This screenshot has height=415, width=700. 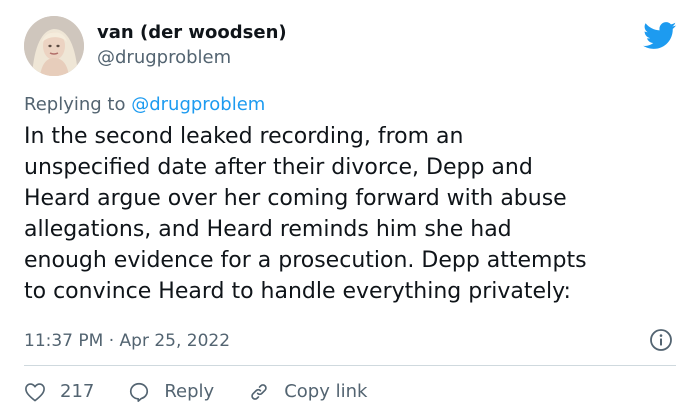 What do you see at coordinates (326, 391) in the screenshot?
I see `copy-link-label: Copy link` at bounding box center [326, 391].